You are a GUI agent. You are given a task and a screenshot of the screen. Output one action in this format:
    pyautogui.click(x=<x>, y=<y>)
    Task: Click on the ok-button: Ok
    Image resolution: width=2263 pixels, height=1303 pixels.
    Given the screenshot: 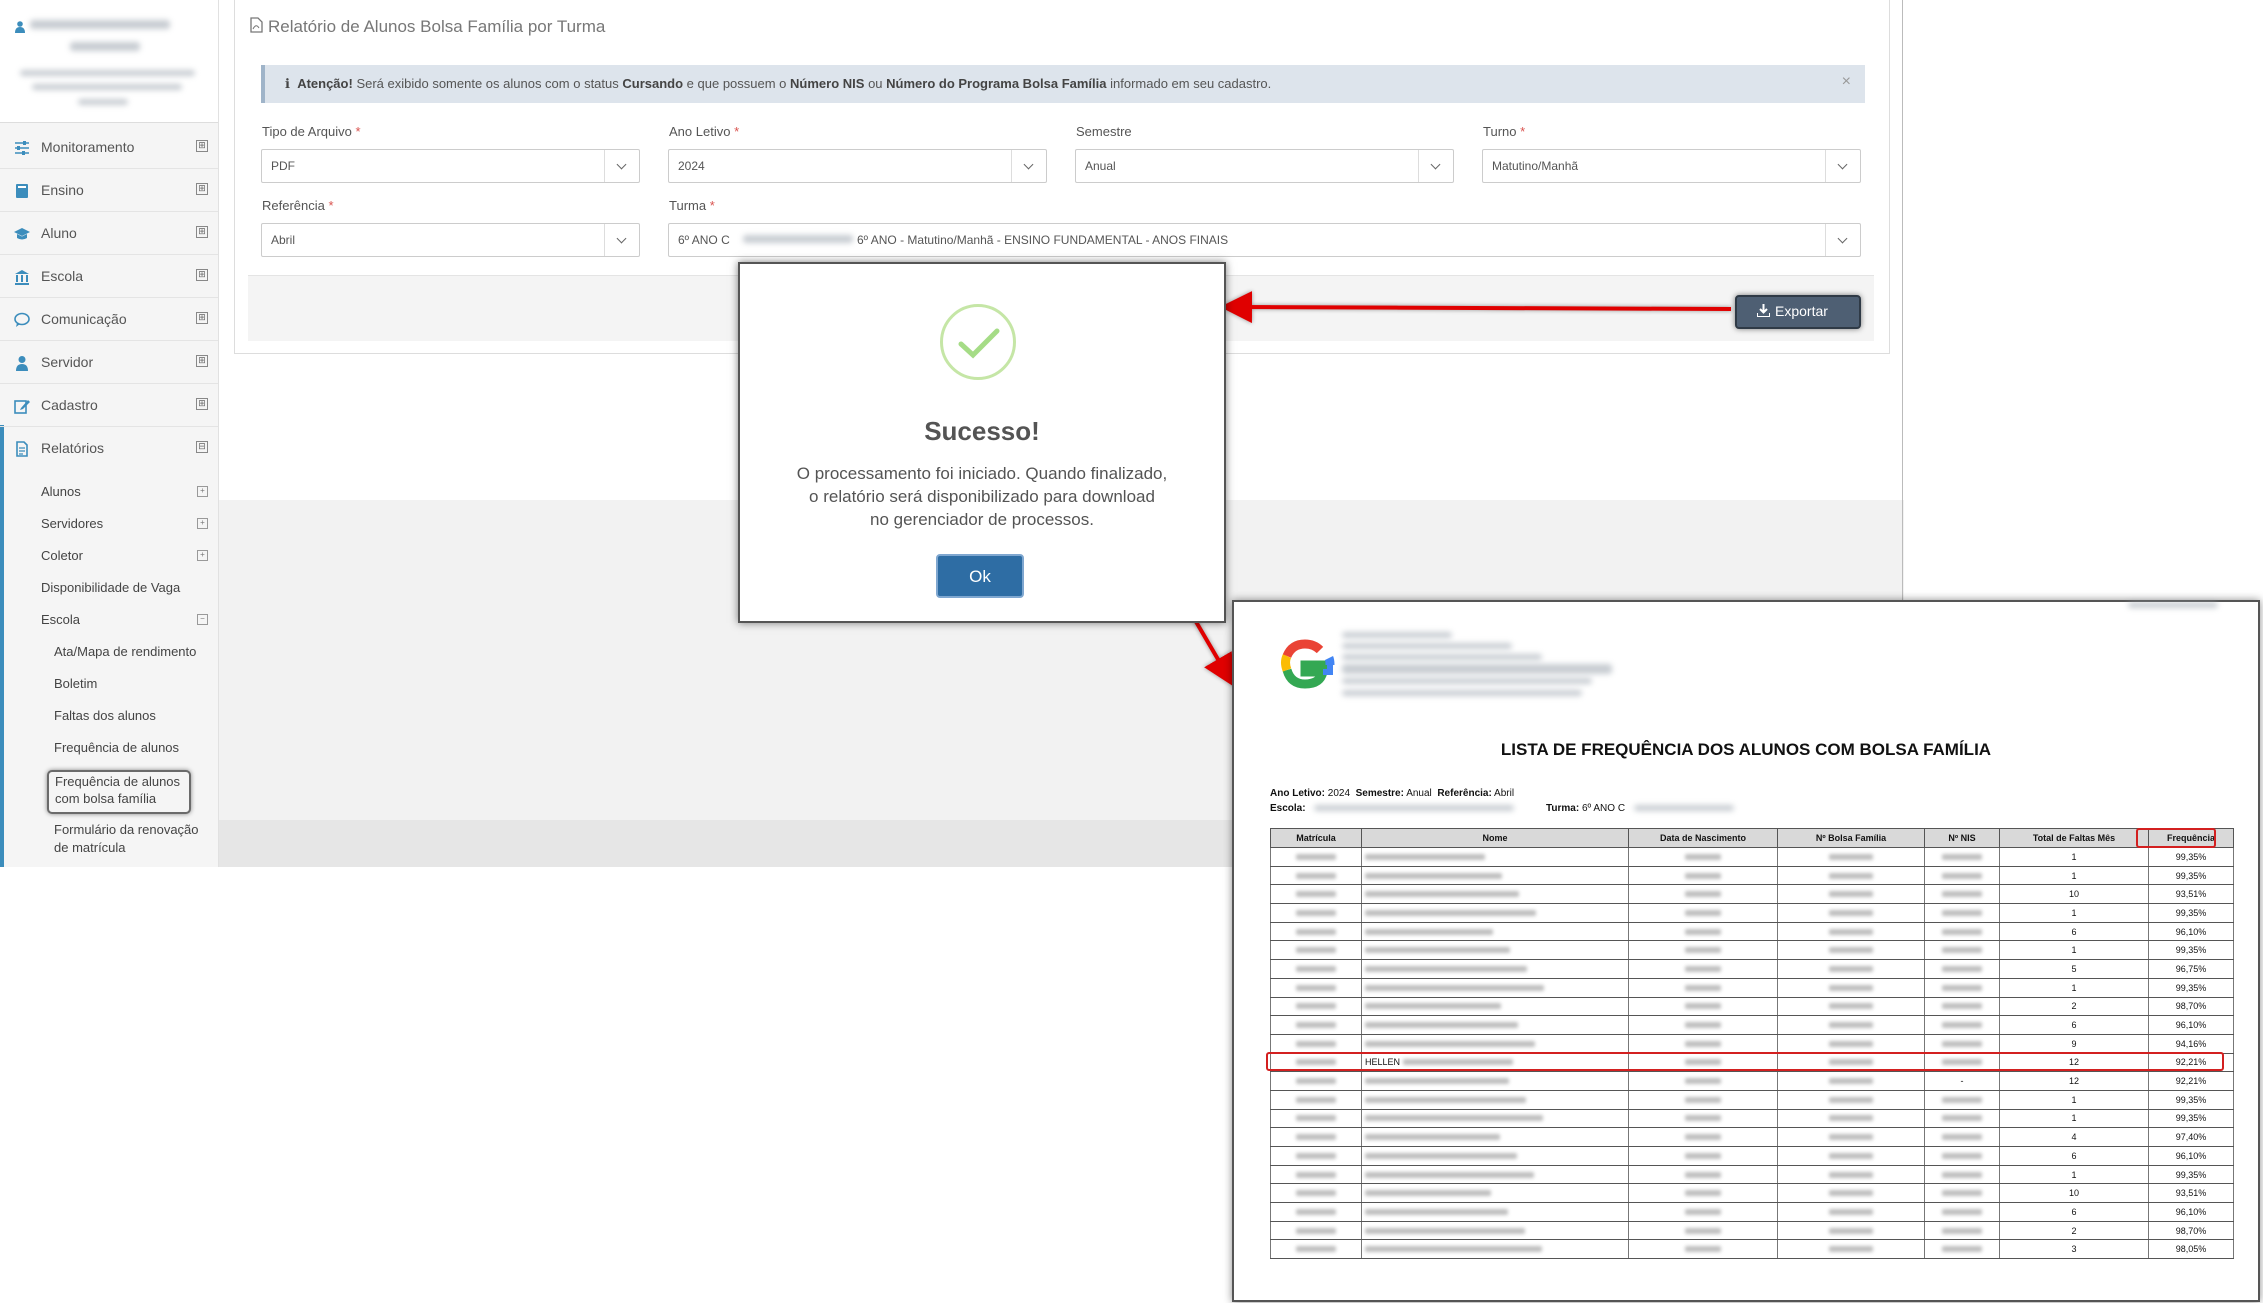 What is the action you would take?
    pyautogui.click(x=980, y=576)
    